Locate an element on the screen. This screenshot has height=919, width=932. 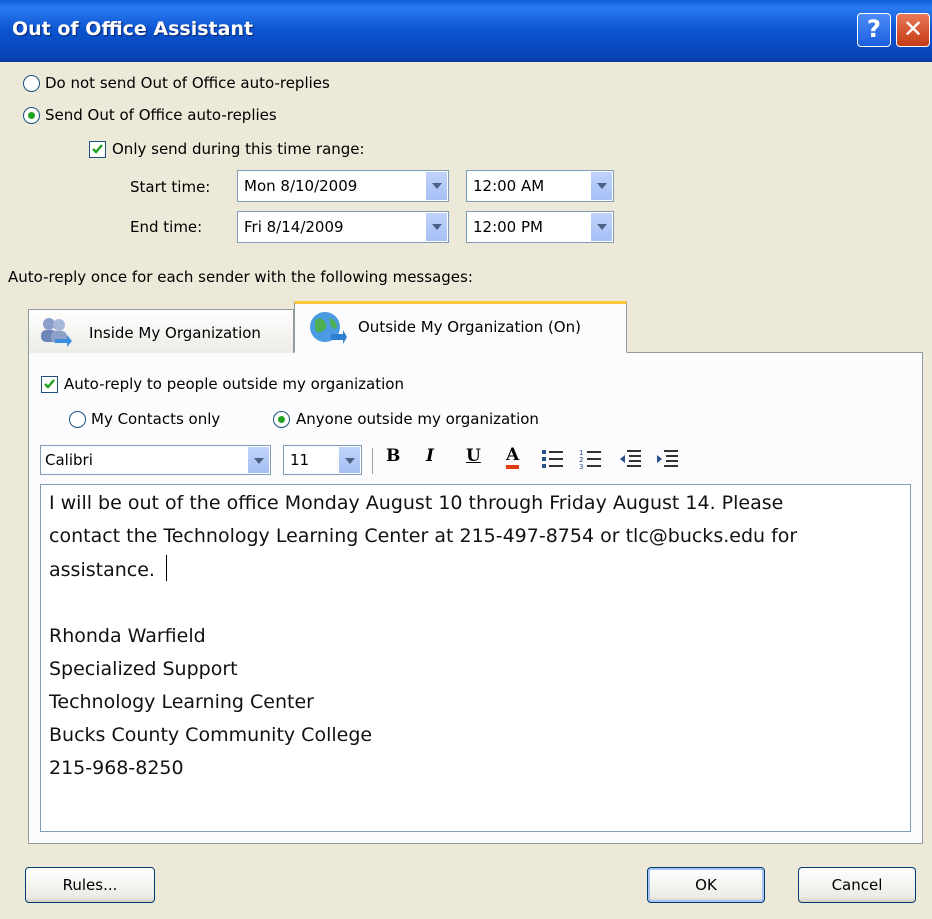
tab-inside-organization: Inside My Organization is located at coordinates (161, 331).